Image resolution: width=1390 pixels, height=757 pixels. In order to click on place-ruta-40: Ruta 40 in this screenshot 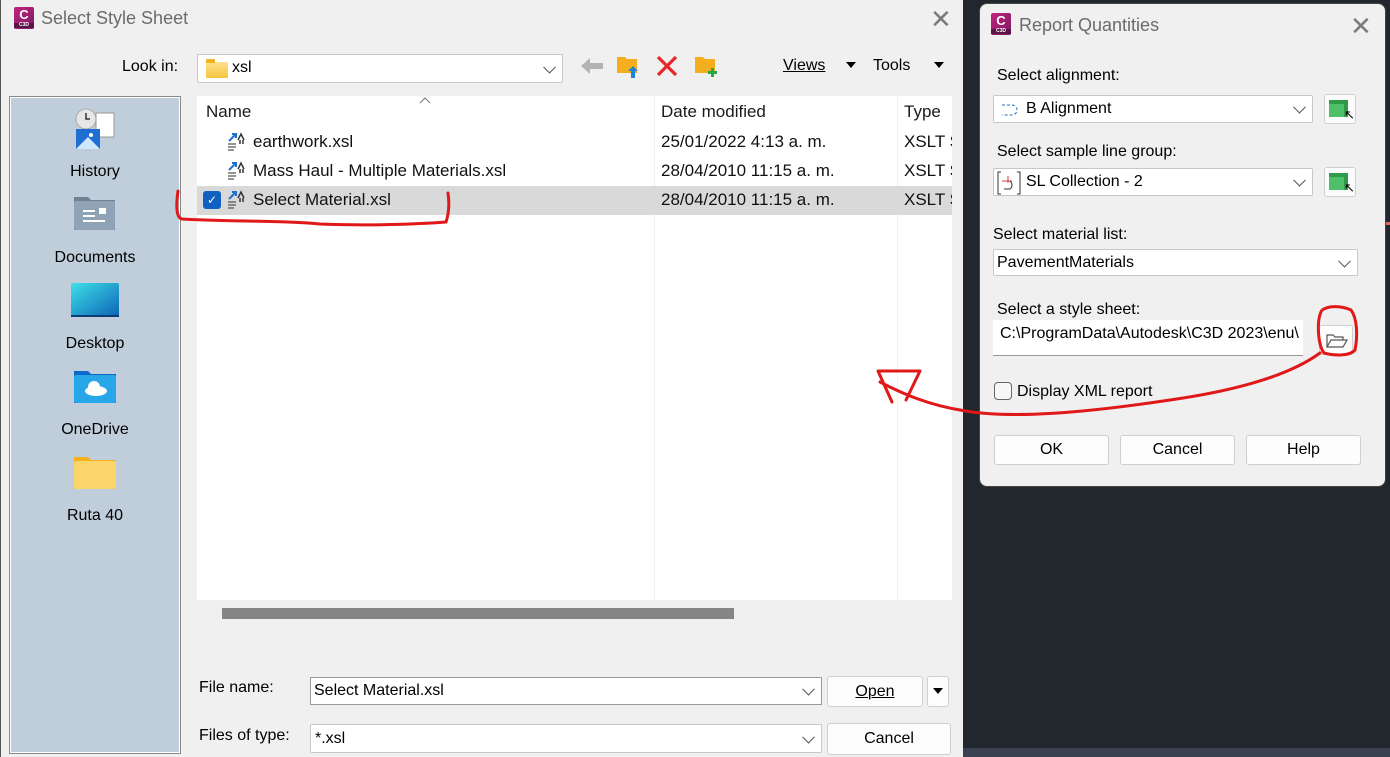, I will do `click(95, 493)`.